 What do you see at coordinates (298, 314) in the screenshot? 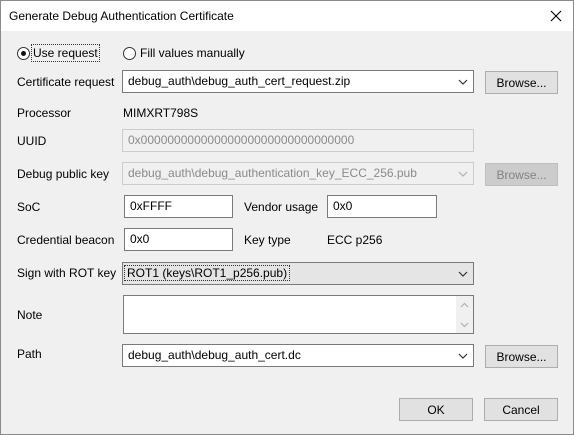
I see `note-textarea` at bounding box center [298, 314].